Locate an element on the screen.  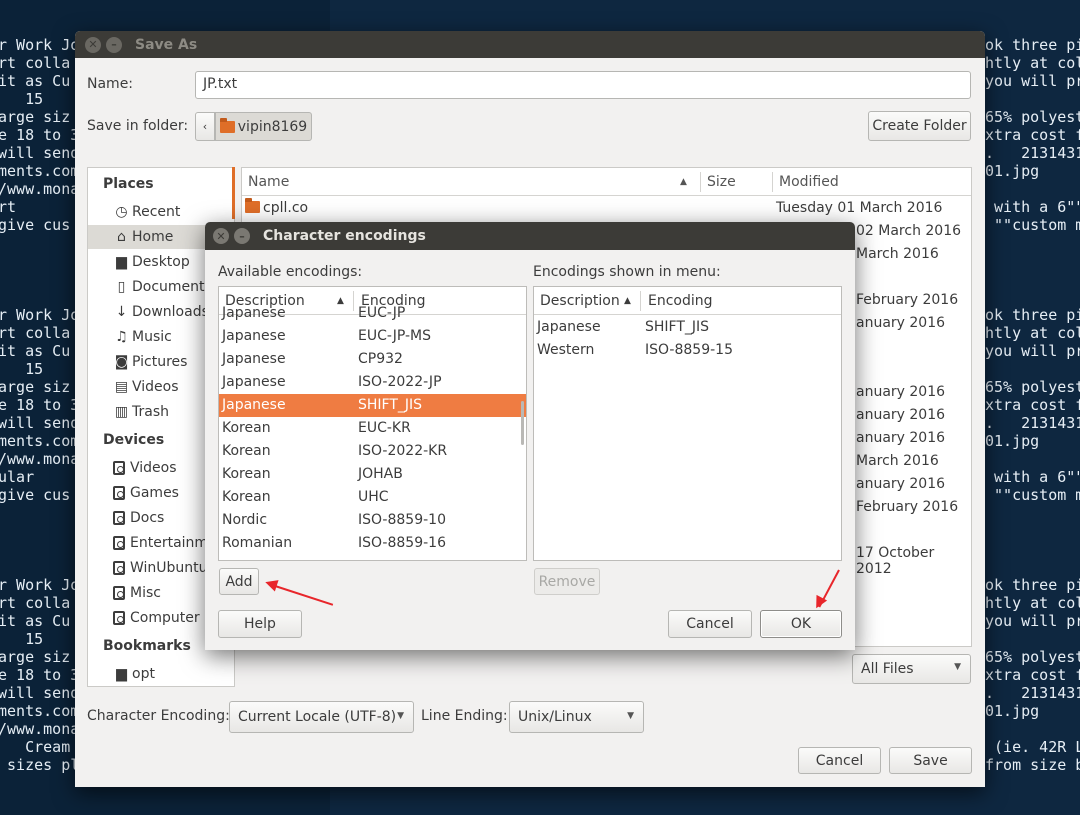
sidebar-item-label: Docs is located at coordinates (147, 518).